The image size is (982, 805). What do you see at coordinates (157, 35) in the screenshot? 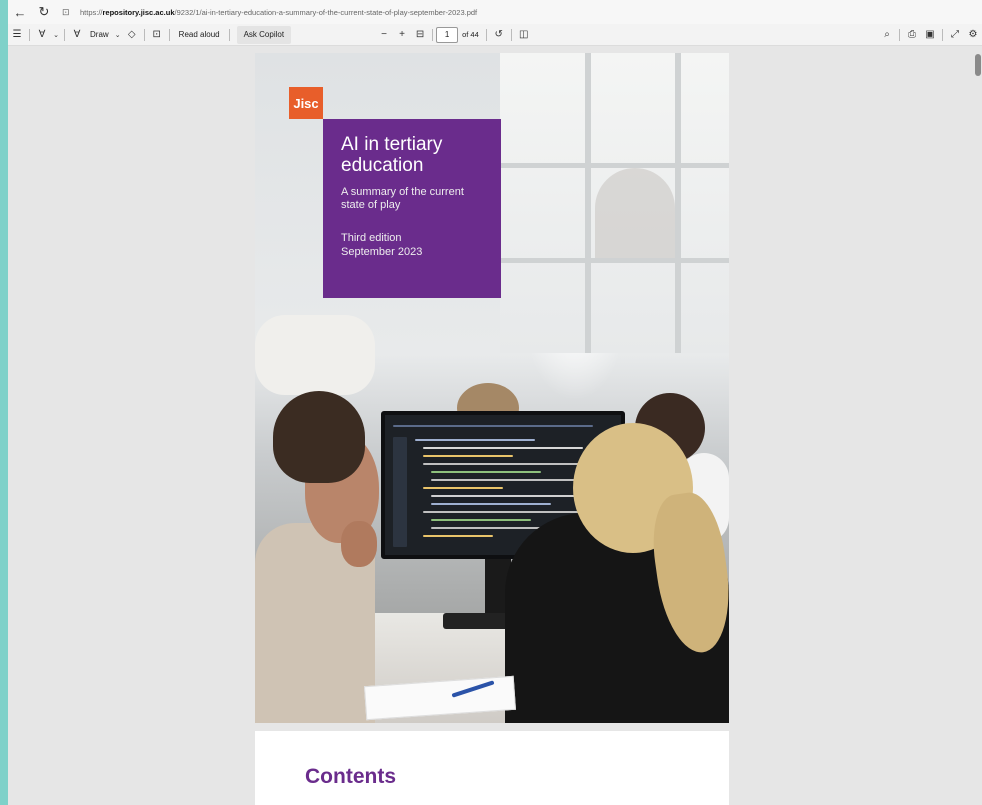
I see `text-icon: ⊡` at bounding box center [157, 35].